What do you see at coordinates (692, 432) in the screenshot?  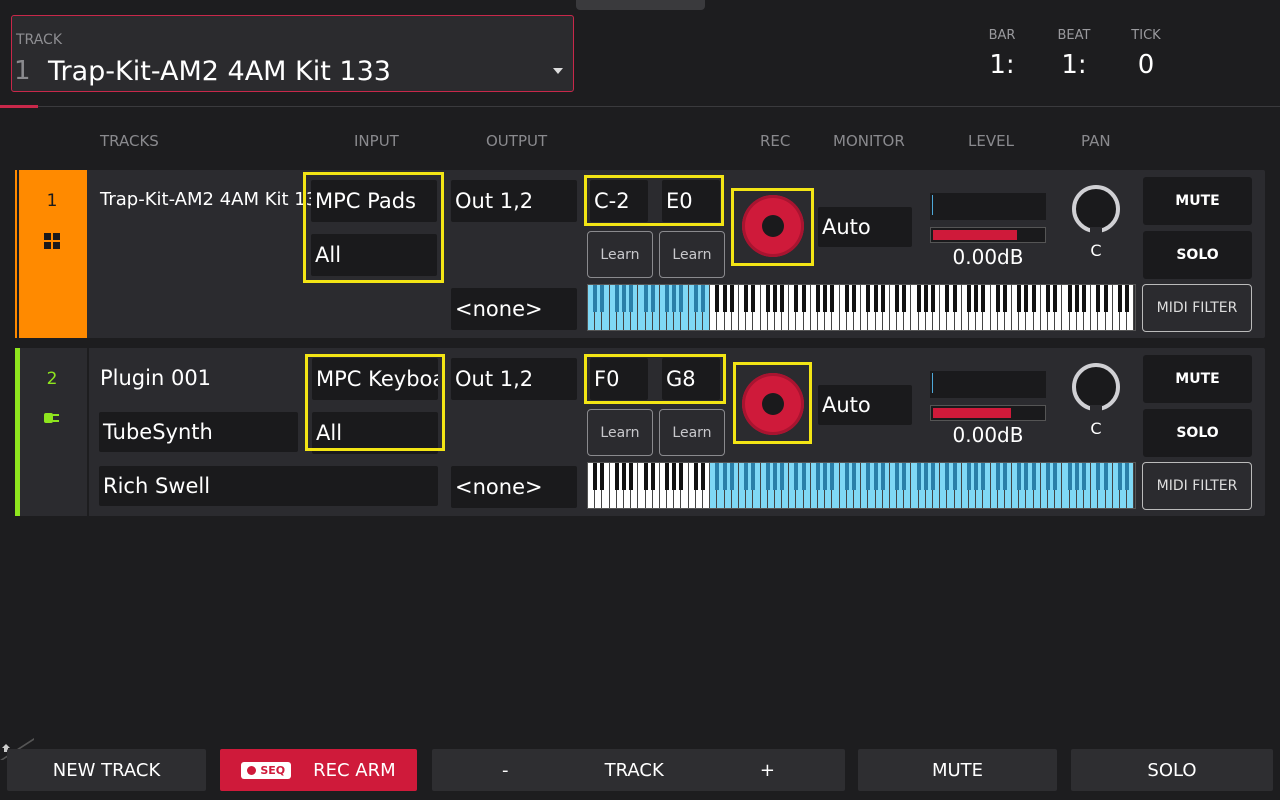 I see `learn-high-button: Learn` at bounding box center [692, 432].